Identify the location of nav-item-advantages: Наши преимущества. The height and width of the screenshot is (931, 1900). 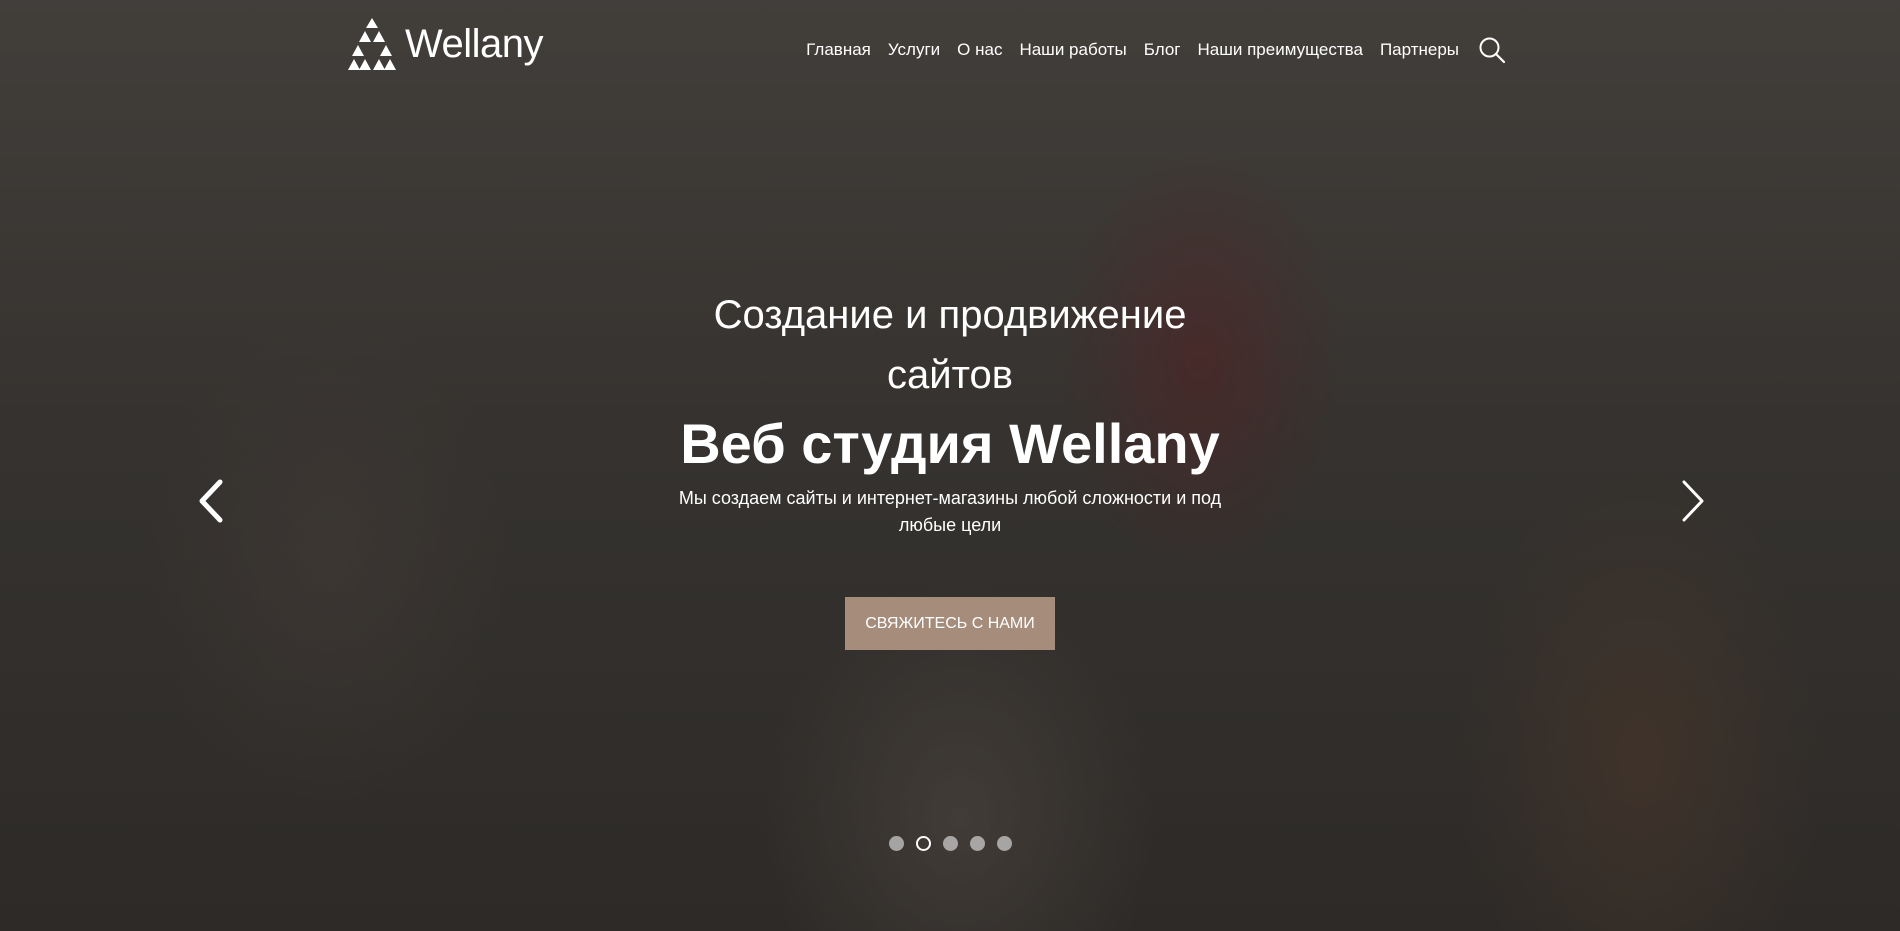
(1280, 50).